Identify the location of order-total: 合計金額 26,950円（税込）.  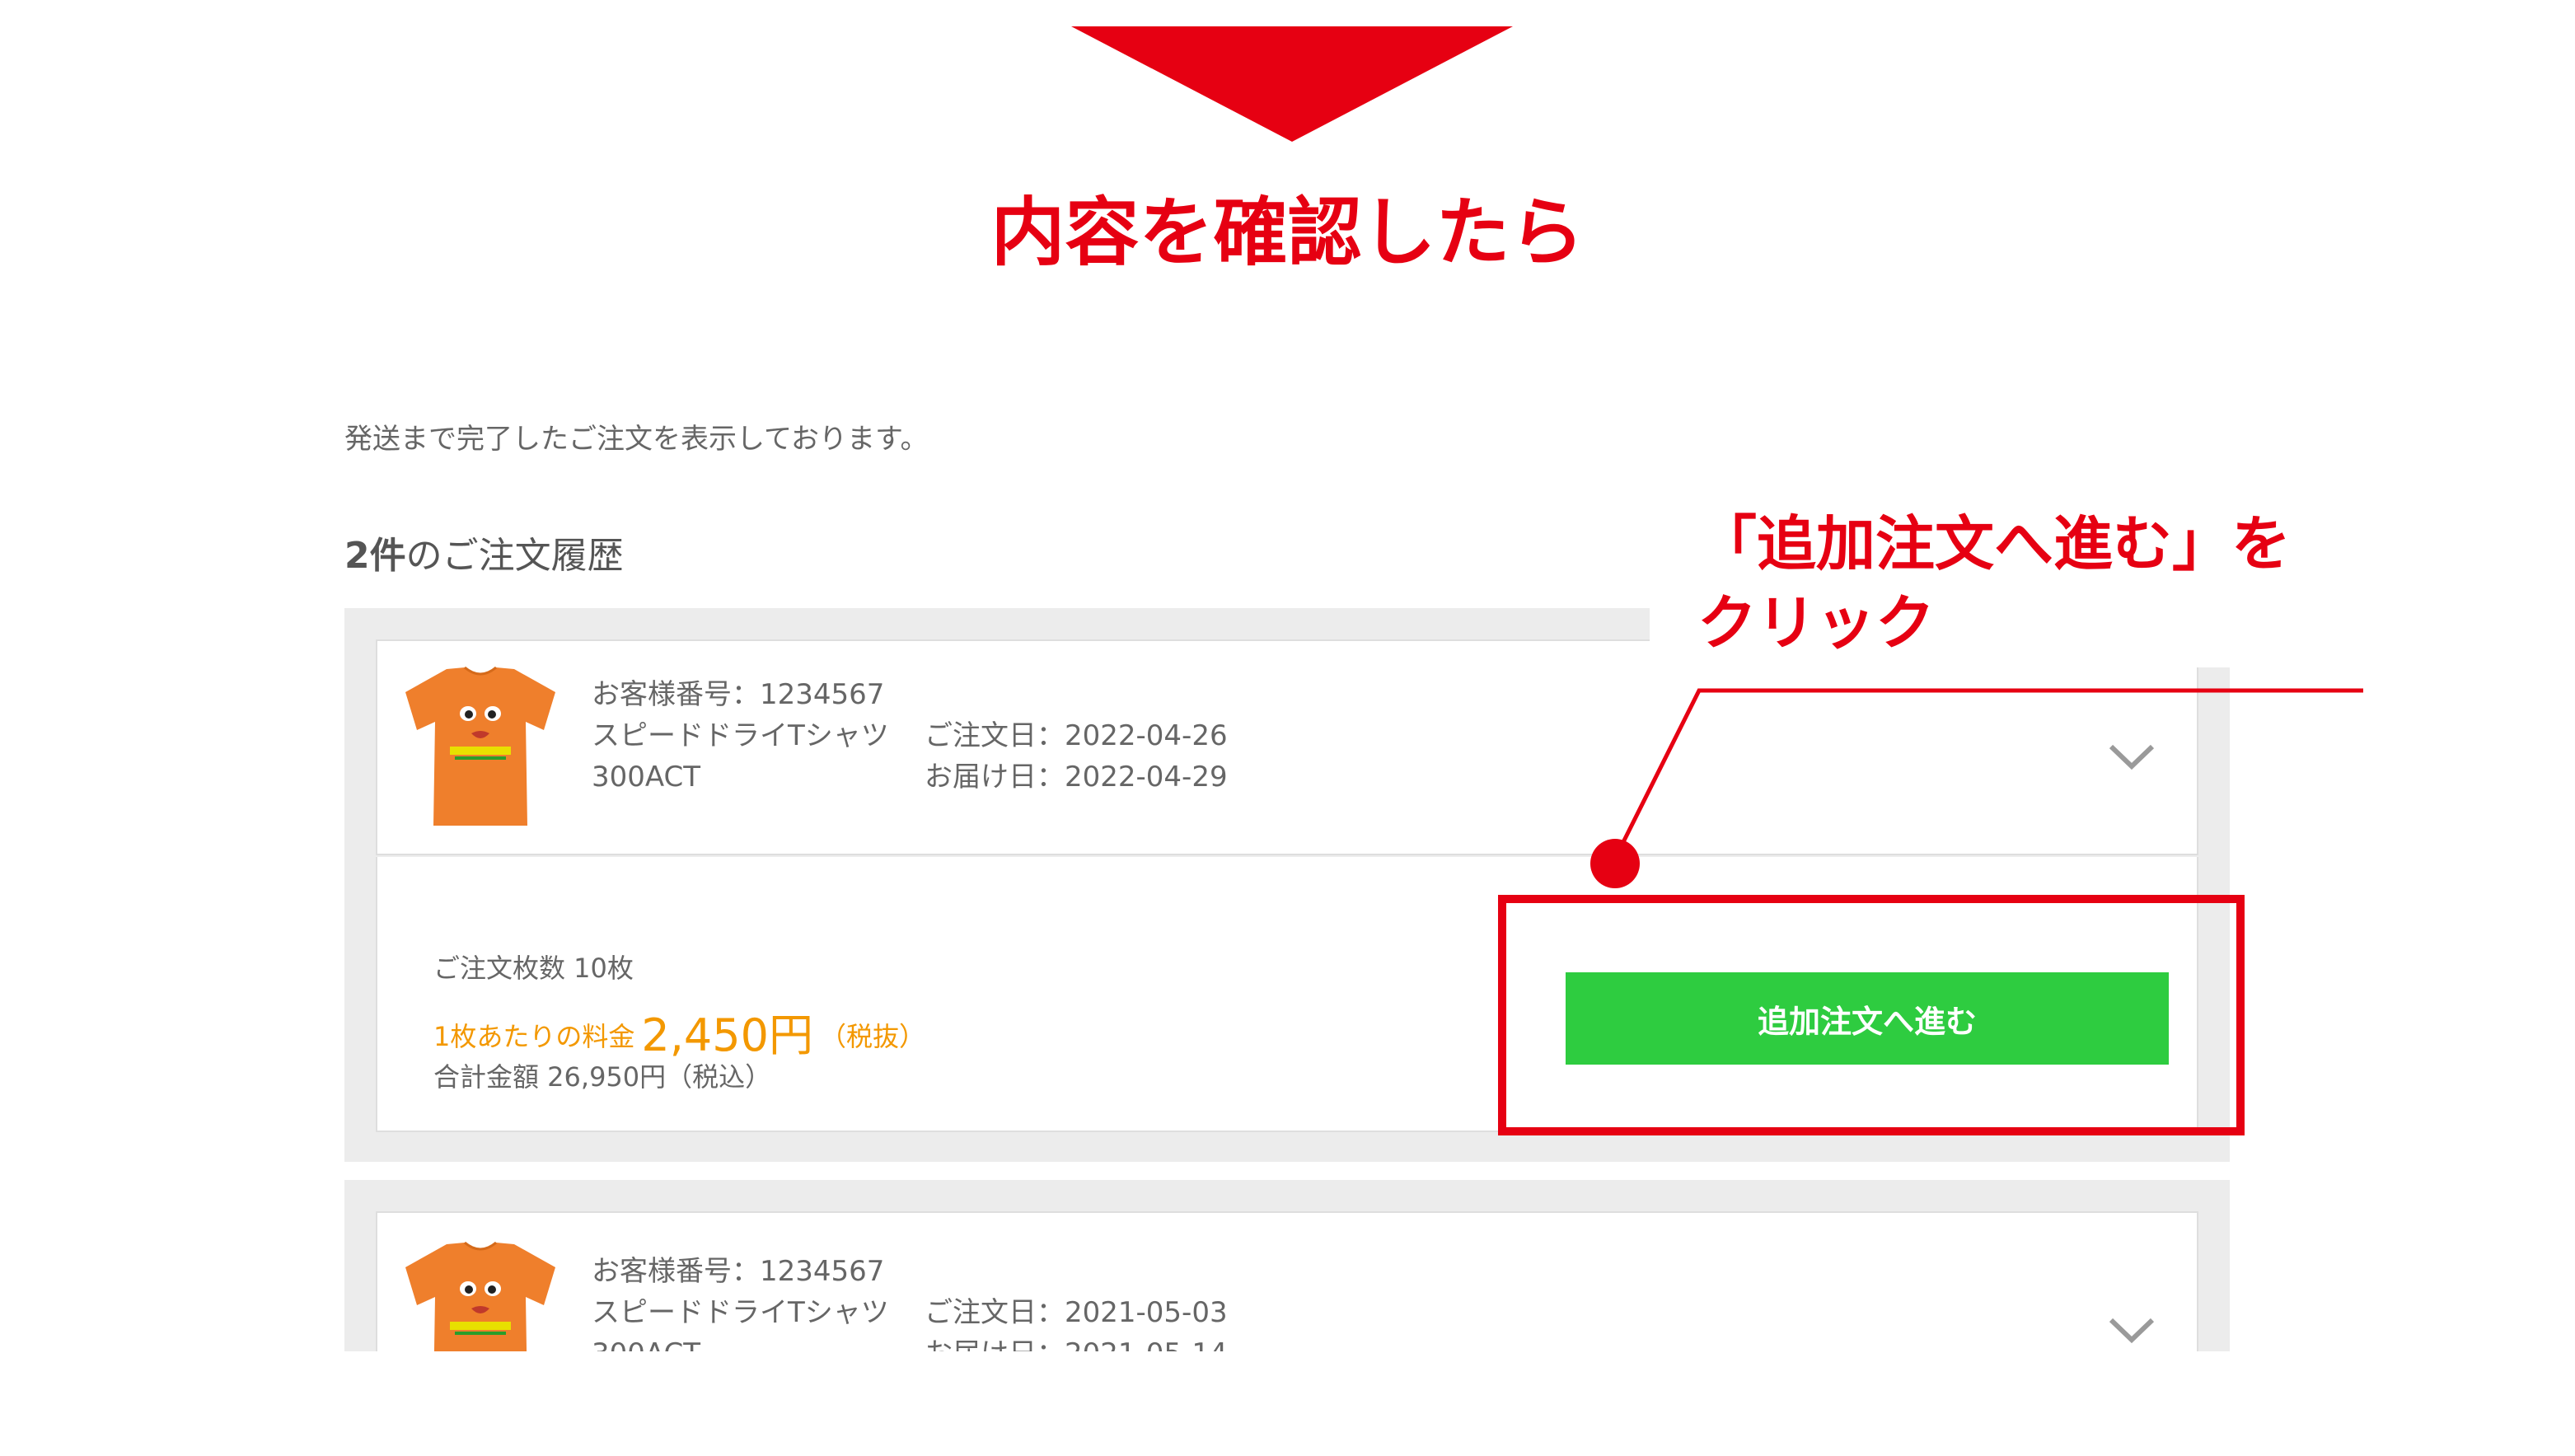
(602, 1077).